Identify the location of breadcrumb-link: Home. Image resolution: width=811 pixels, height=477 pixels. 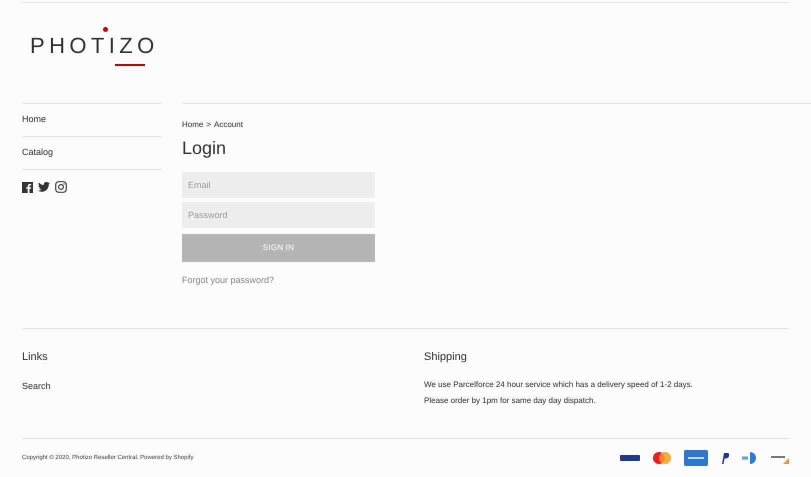
(193, 125).